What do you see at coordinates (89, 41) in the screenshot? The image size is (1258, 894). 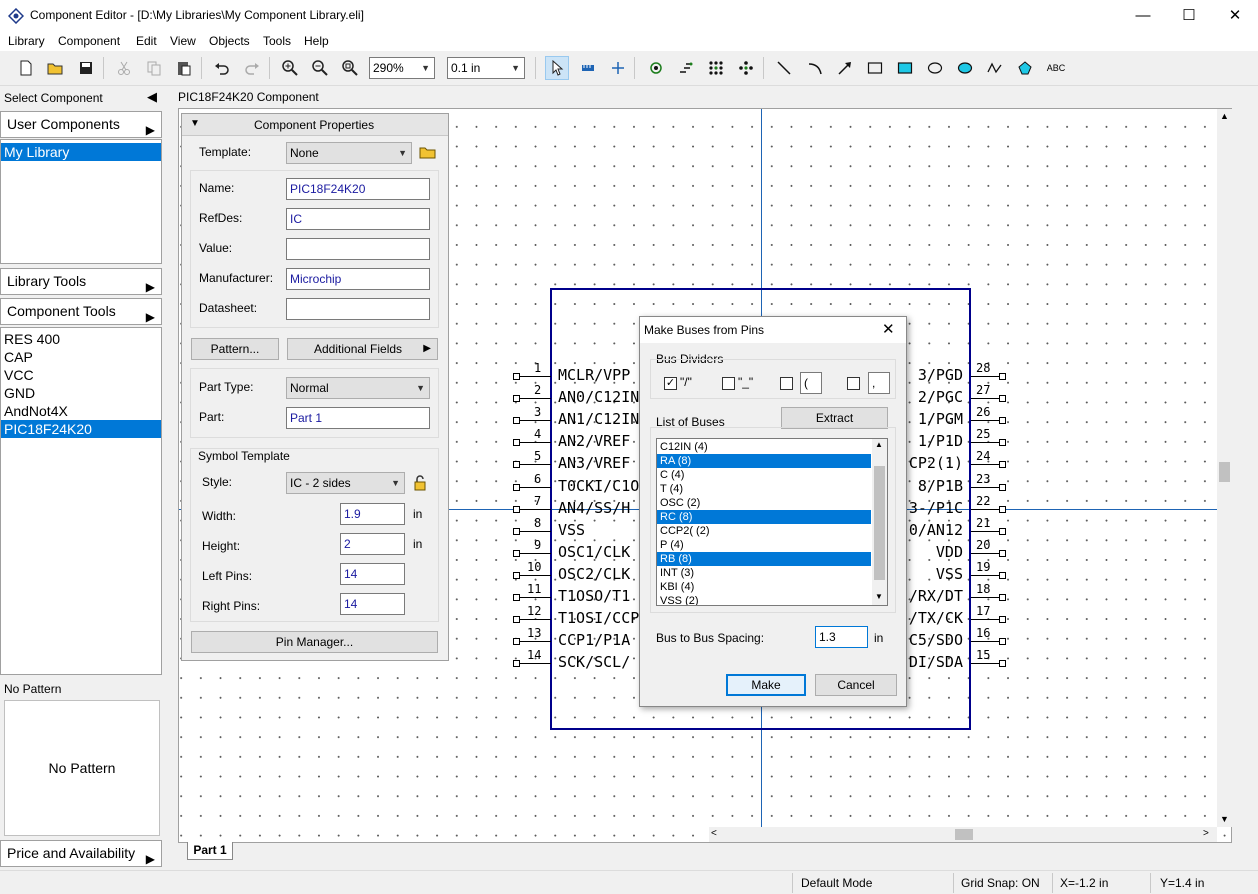 I see `menu-component: Component` at bounding box center [89, 41].